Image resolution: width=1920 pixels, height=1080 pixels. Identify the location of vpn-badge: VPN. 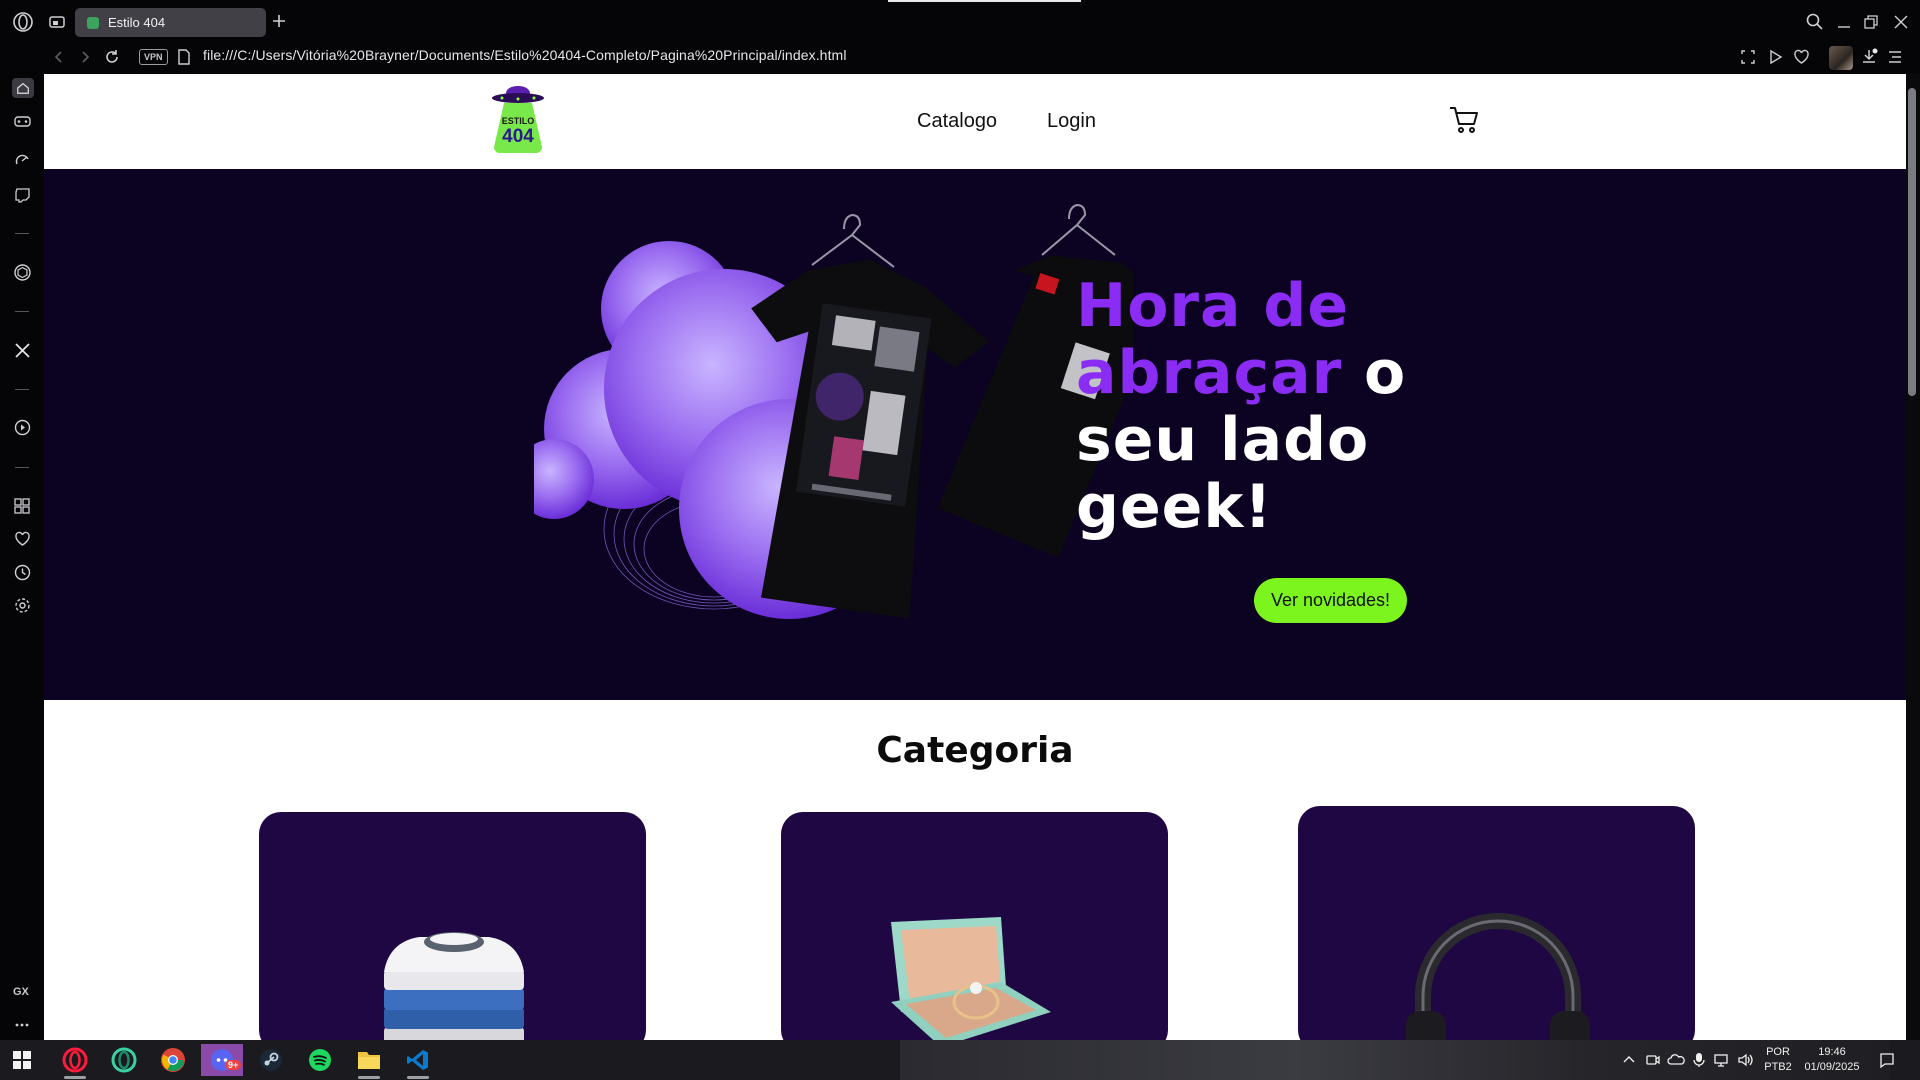
(153, 57).